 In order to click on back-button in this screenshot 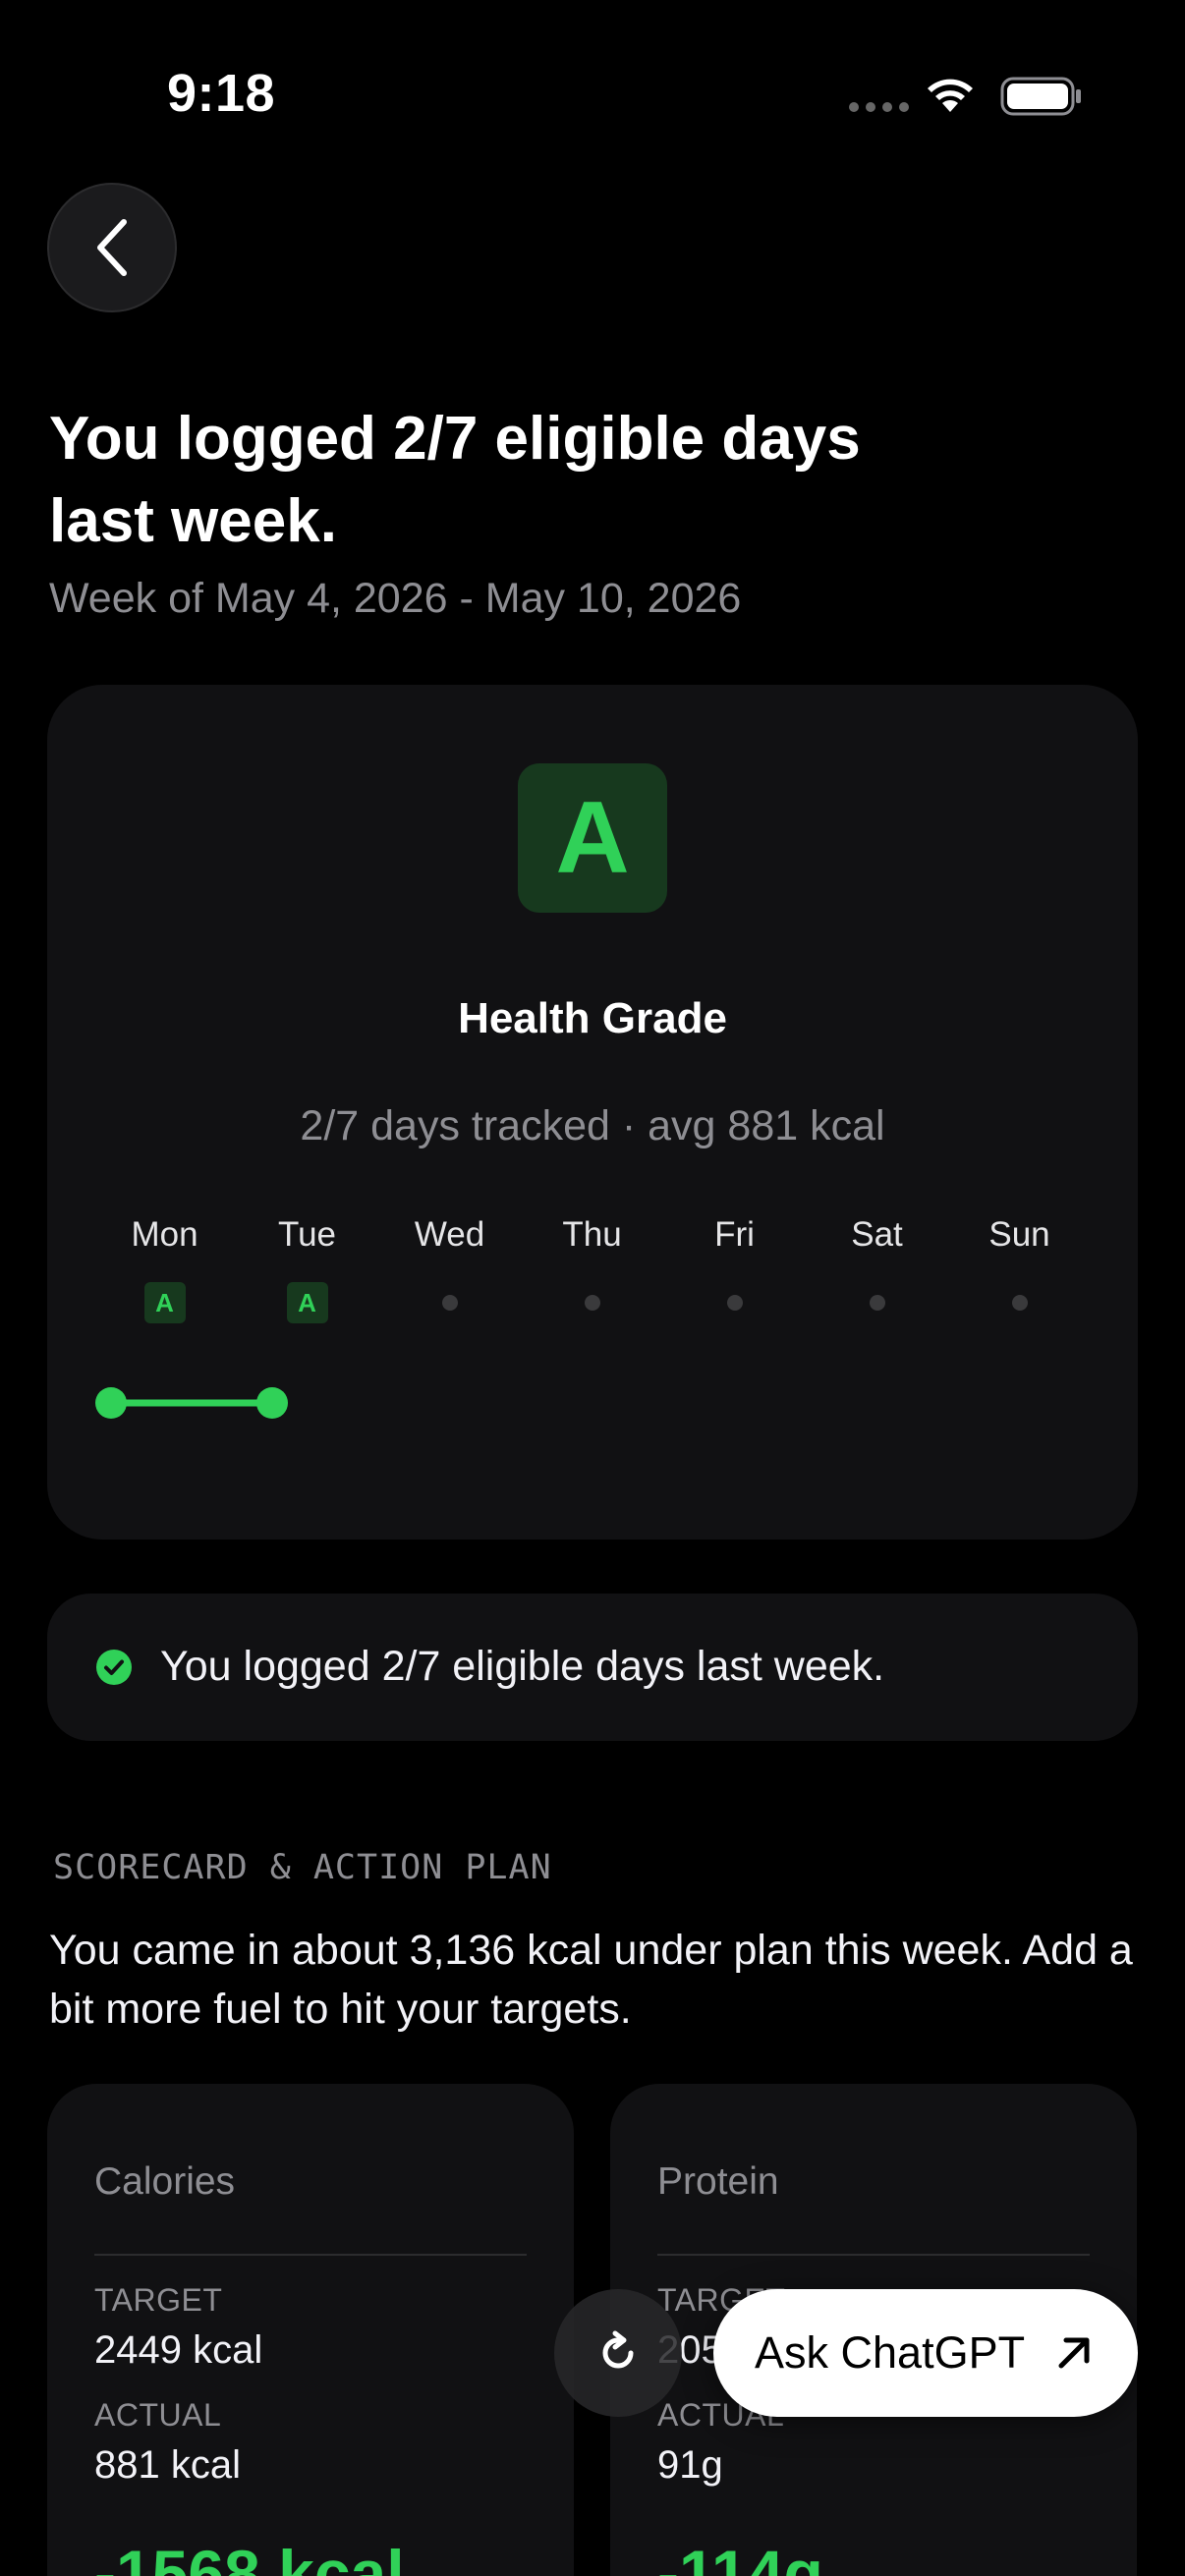, I will do `click(112, 247)`.